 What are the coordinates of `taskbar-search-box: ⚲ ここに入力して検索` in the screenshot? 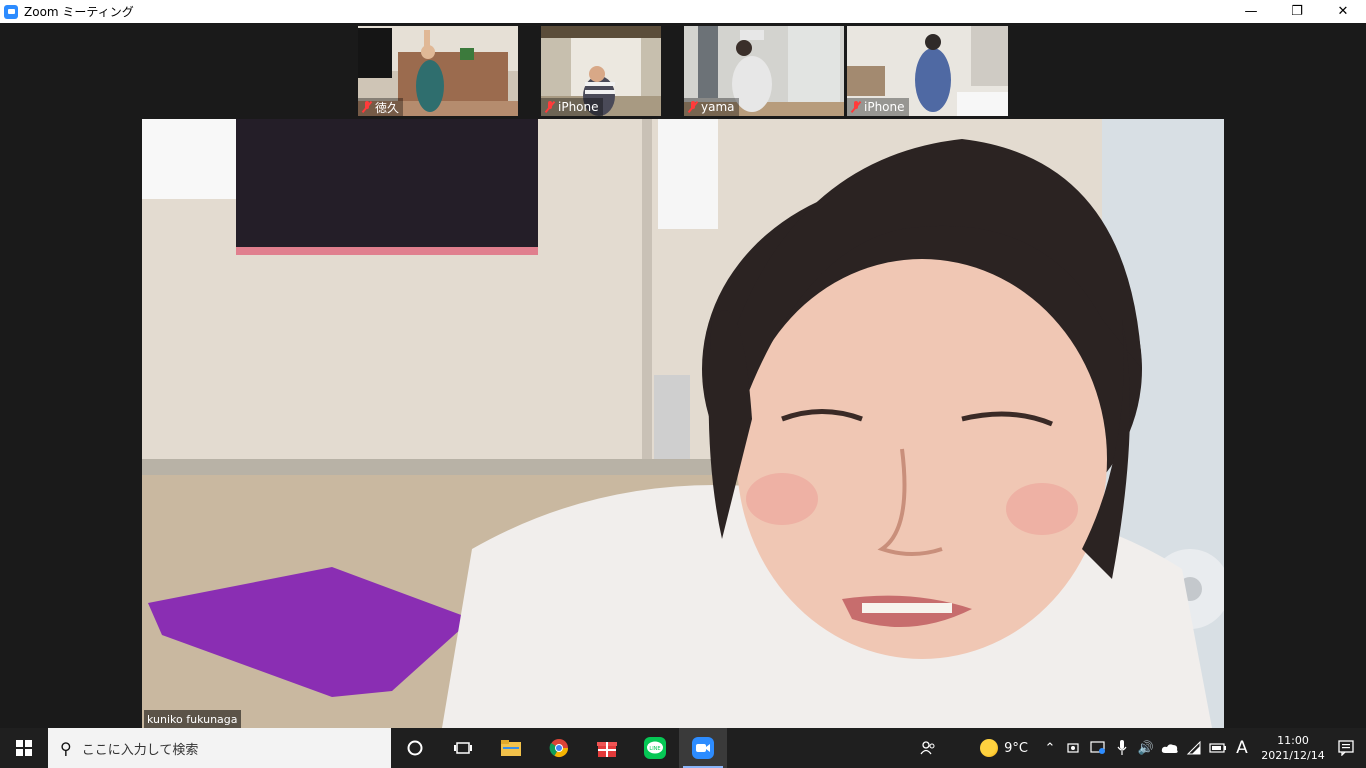 It's located at (219, 748).